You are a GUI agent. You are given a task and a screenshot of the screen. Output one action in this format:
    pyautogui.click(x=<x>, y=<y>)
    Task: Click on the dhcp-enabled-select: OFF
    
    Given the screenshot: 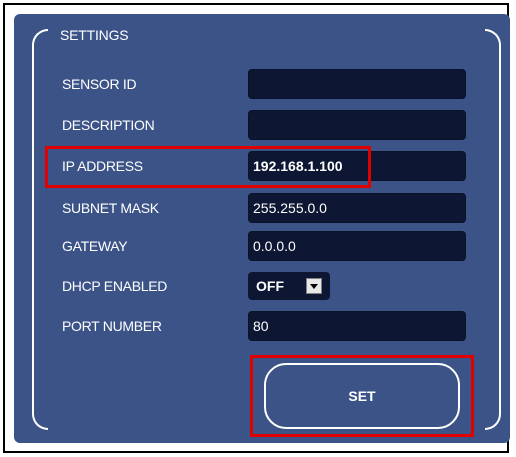 What is the action you would take?
    pyautogui.click(x=289, y=286)
    